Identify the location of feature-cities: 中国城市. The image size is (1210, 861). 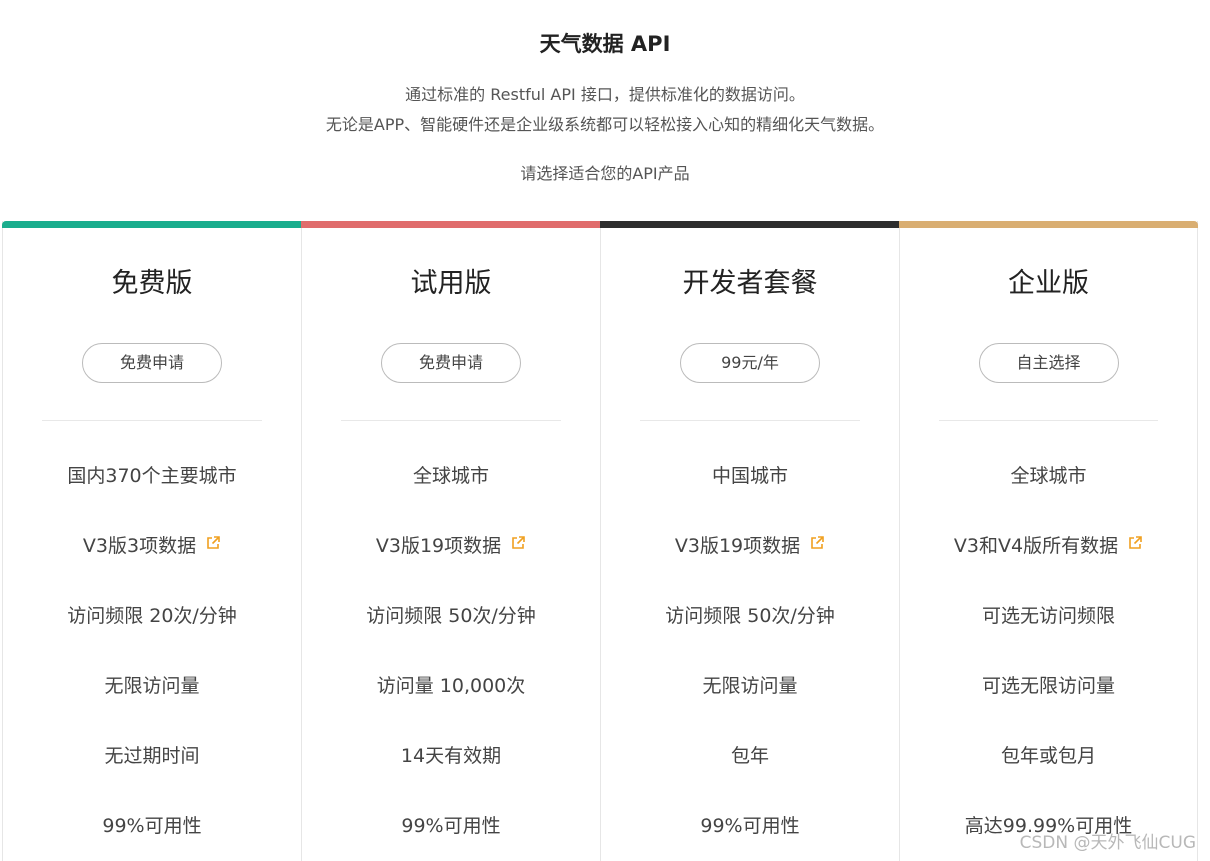
(749, 476).